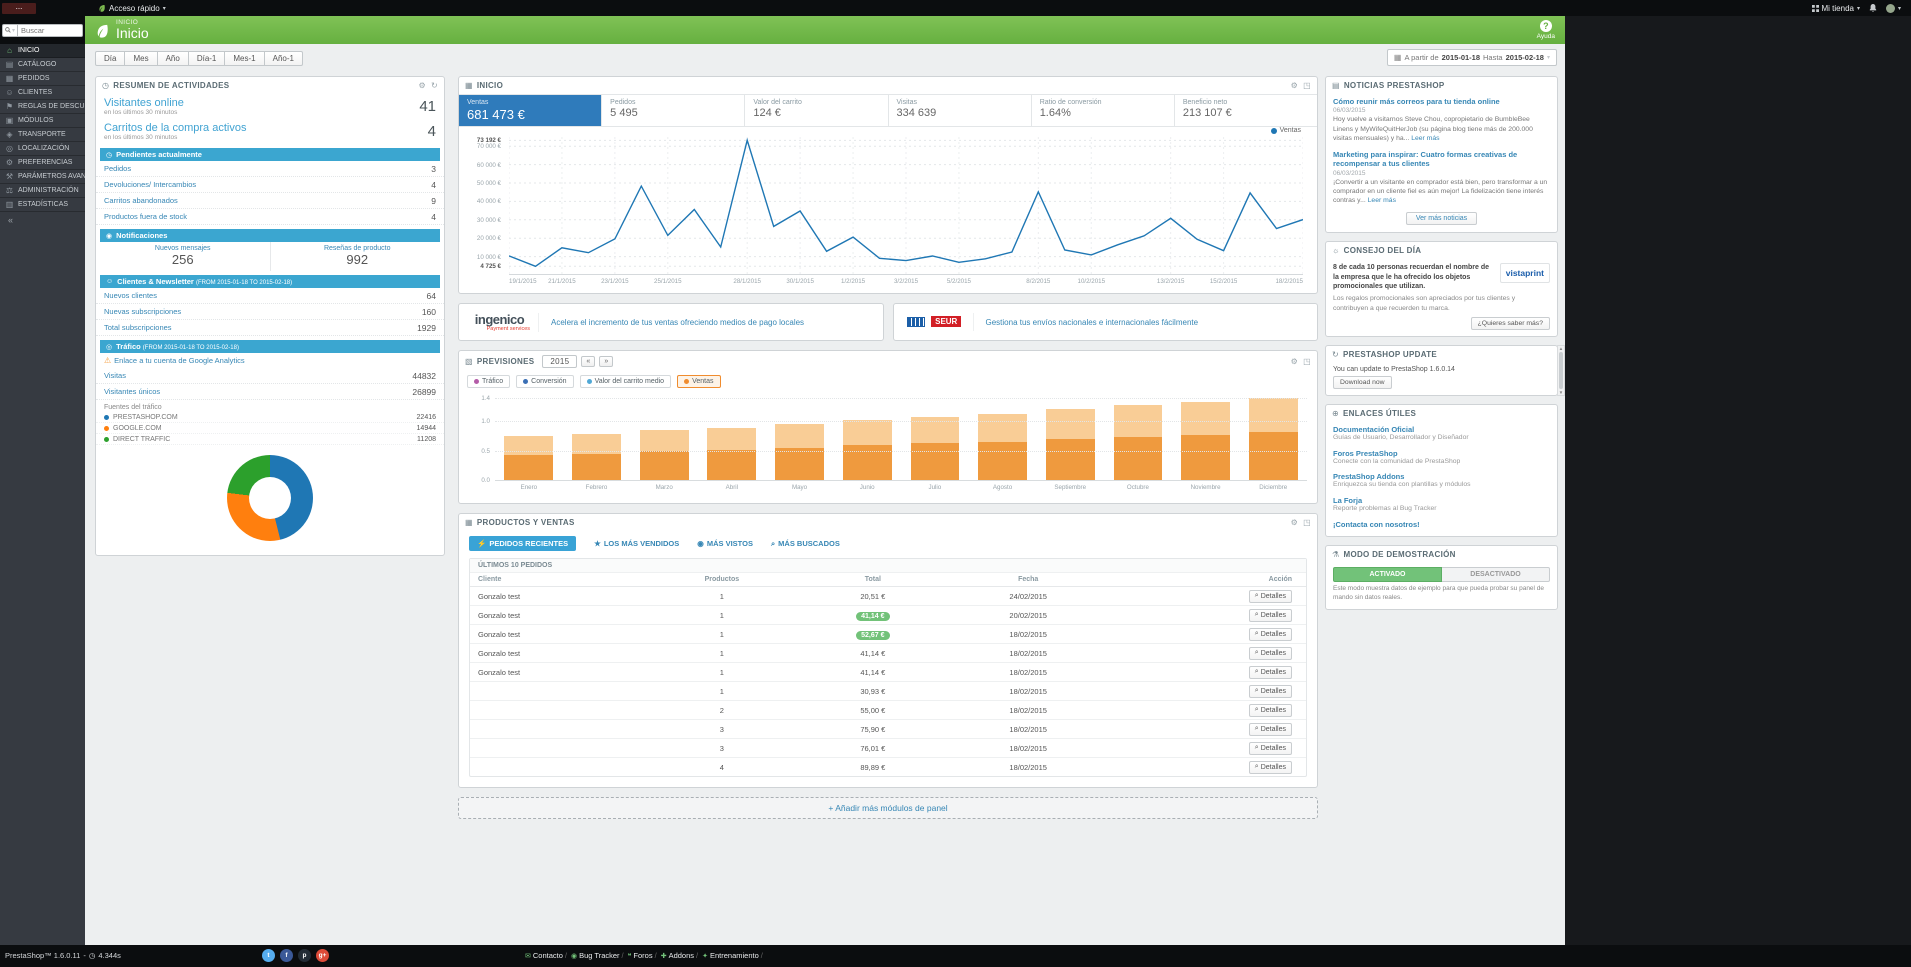  What do you see at coordinates (268, 955) in the screenshot?
I see `social-icon: t` at bounding box center [268, 955].